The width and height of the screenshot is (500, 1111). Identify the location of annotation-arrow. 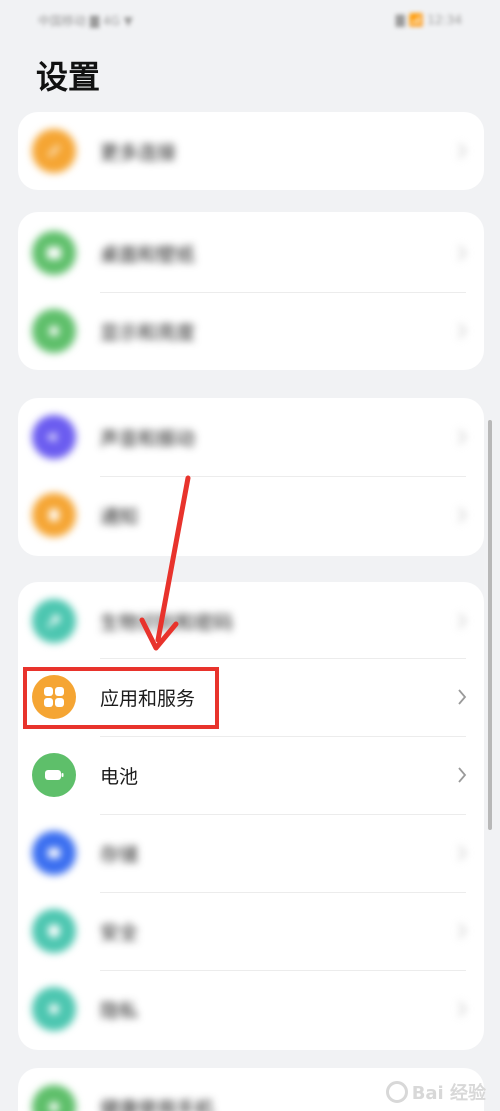
(165, 563).